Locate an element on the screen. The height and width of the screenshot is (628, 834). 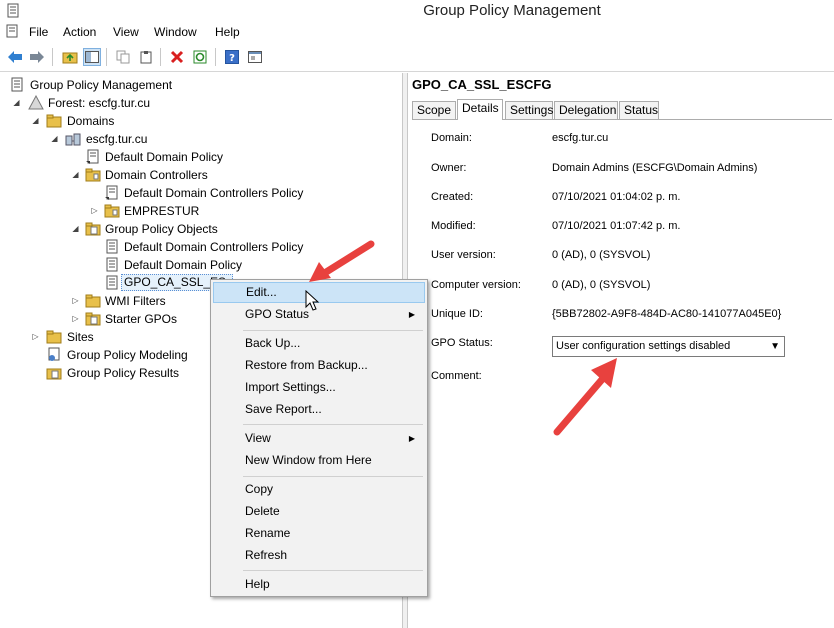
comment-label: Comment: is located at coordinates (456, 376).